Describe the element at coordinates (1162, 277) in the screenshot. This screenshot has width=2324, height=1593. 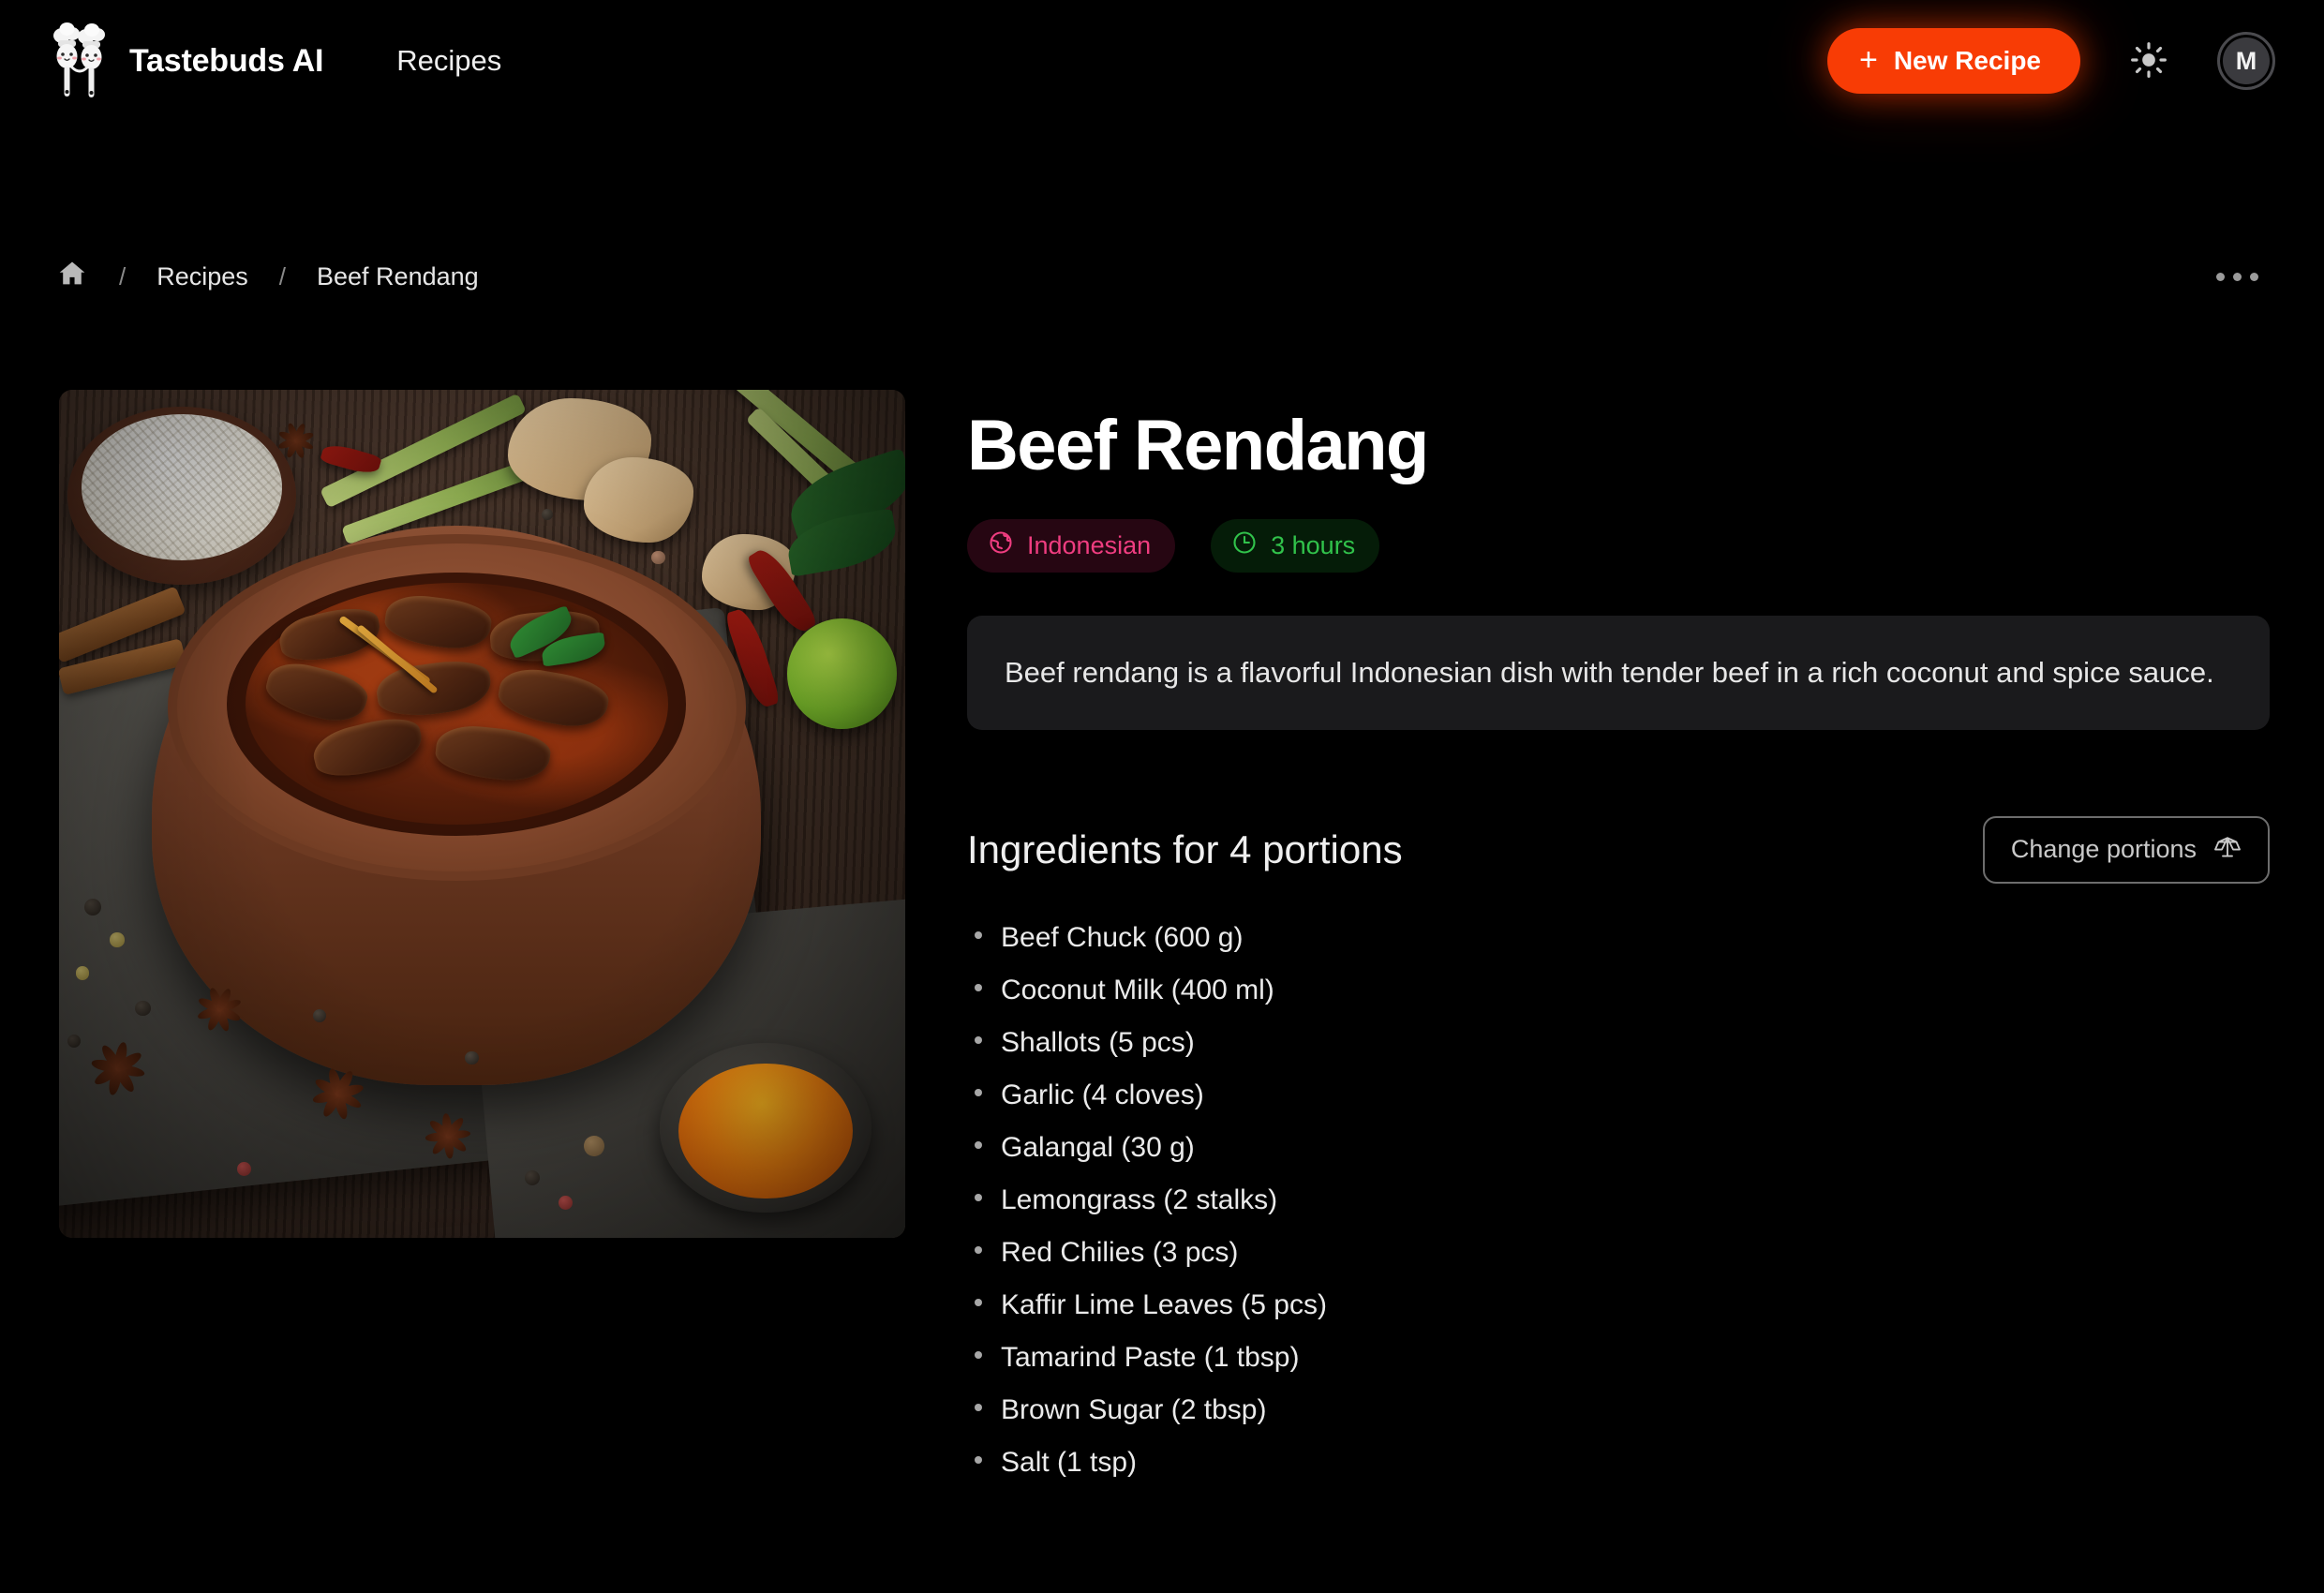
I see `breadcrumb-row: / Recipes / Beef Rendang` at that location.